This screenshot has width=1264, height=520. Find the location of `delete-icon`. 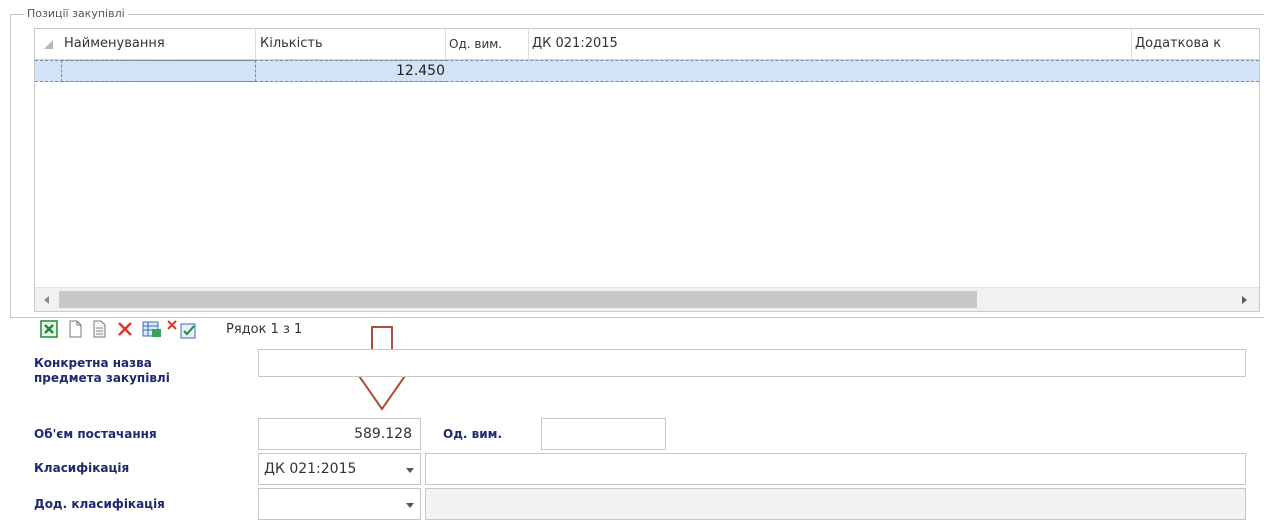

delete-icon is located at coordinates (125, 329).